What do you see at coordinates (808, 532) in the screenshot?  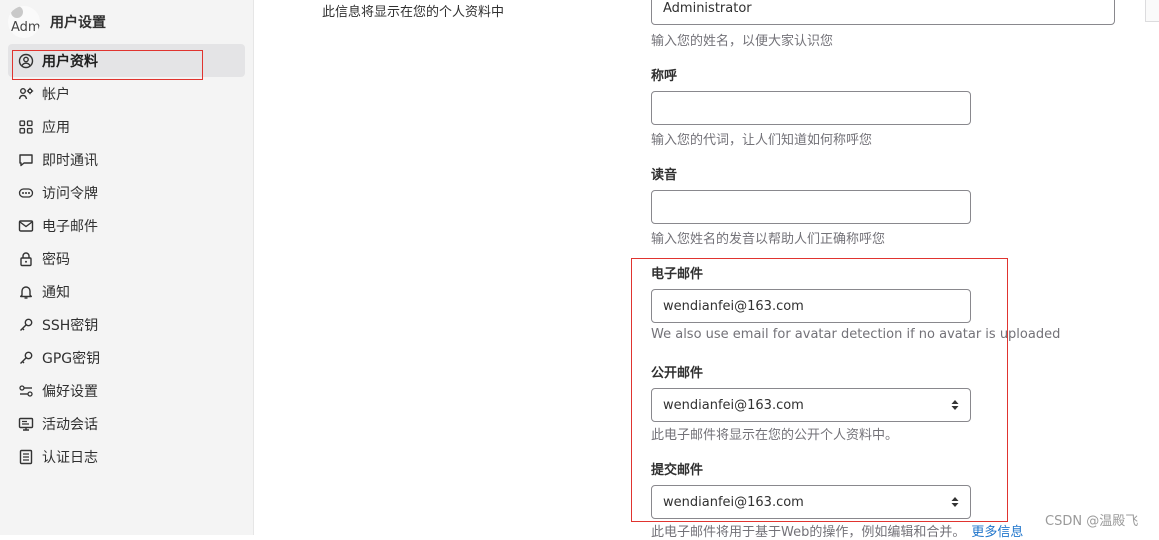 I see `commit-email-help-message: 此电子邮件将用于基于Web的操作，例如编辑和合并。` at bounding box center [808, 532].